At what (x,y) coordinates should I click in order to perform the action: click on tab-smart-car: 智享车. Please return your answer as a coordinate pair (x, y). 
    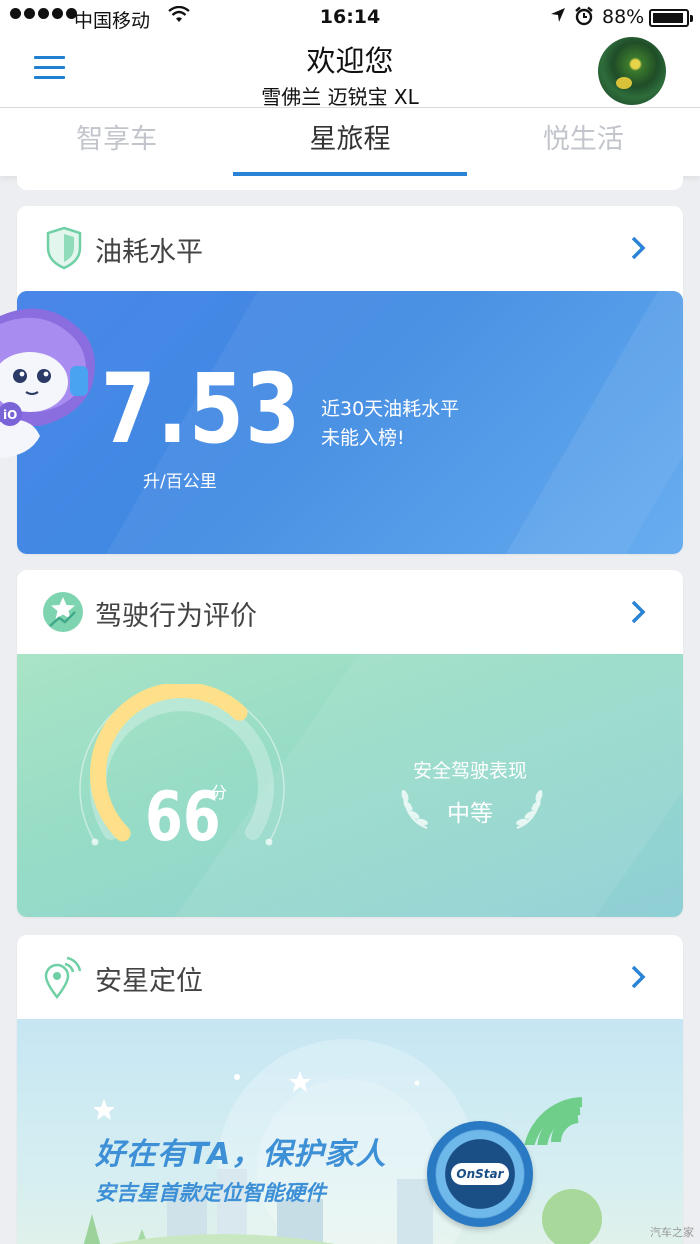
    Looking at the image, I should click on (116, 142).